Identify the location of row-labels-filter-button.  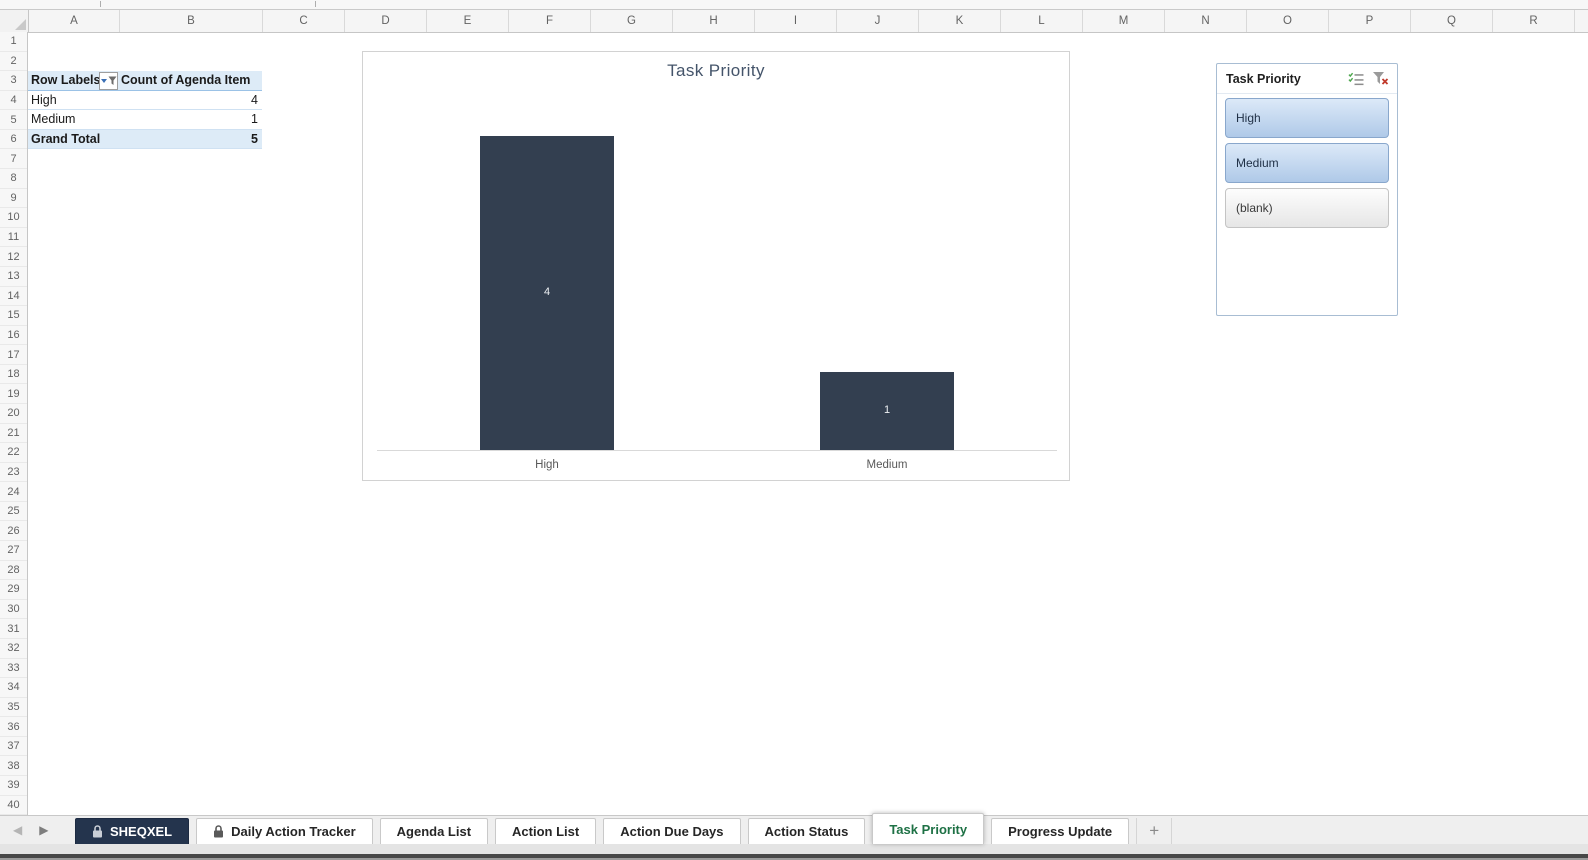
(108, 81).